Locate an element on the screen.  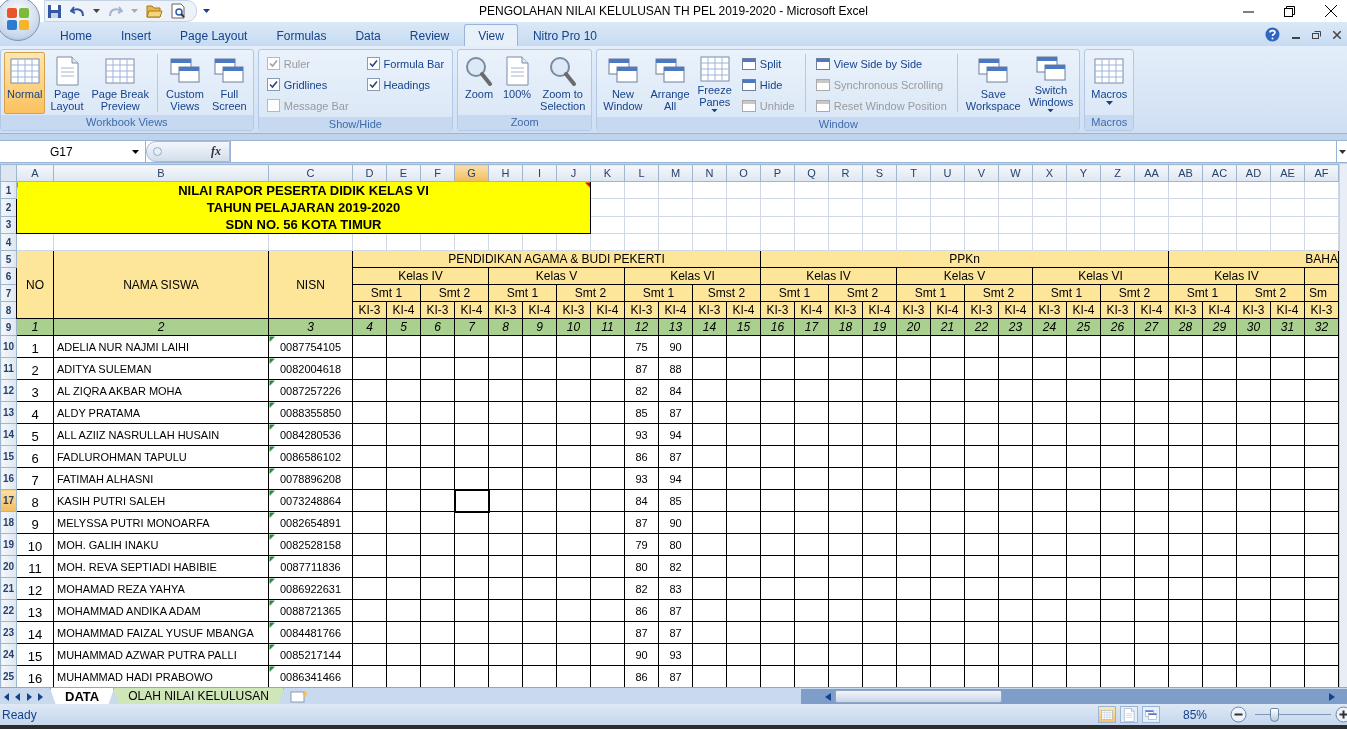
row-header: 22 is located at coordinates (8, 610).